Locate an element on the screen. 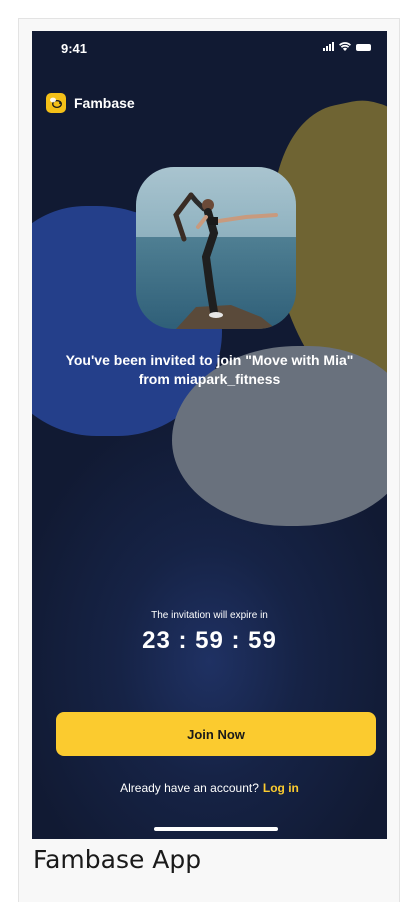 Image resolution: width=418 pixels, height=902 pixels. caption-text: Fambase App is located at coordinates (117, 859).